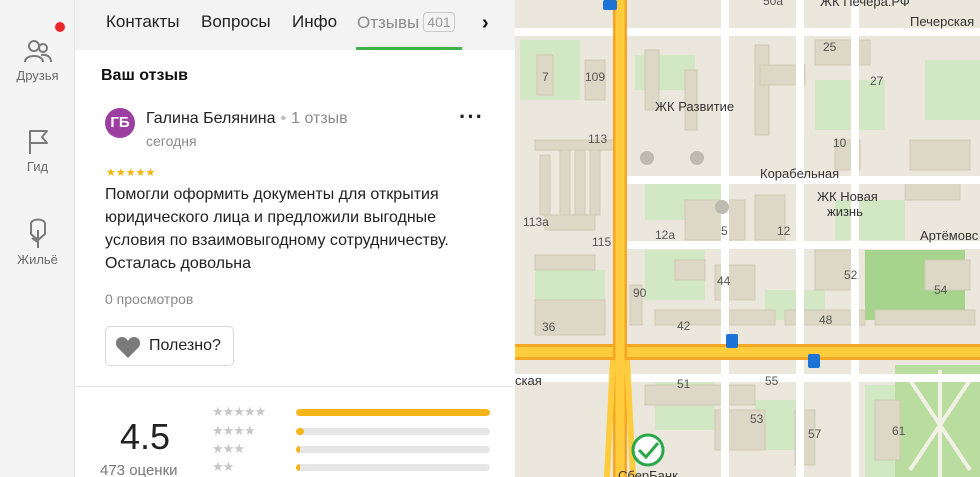 Image resolution: width=980 pixels, height=477 pixels. What do you see at coordinates (128, 347) in the screenshot?
I see `heart-icon` at bounding box center [128, 347].